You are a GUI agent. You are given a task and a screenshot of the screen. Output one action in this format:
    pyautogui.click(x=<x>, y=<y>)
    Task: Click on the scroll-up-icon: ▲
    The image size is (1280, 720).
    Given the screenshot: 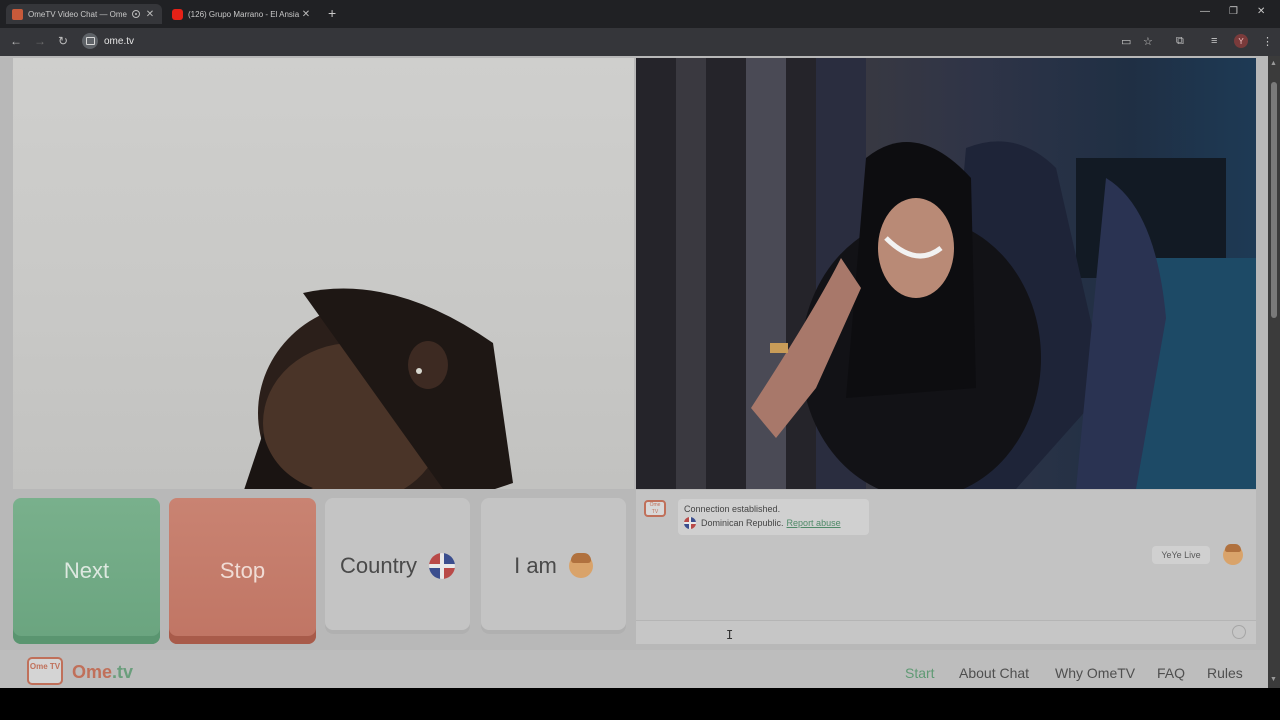 What is the action you would take?
    pyautogui.click(x=1273, y=63)
    